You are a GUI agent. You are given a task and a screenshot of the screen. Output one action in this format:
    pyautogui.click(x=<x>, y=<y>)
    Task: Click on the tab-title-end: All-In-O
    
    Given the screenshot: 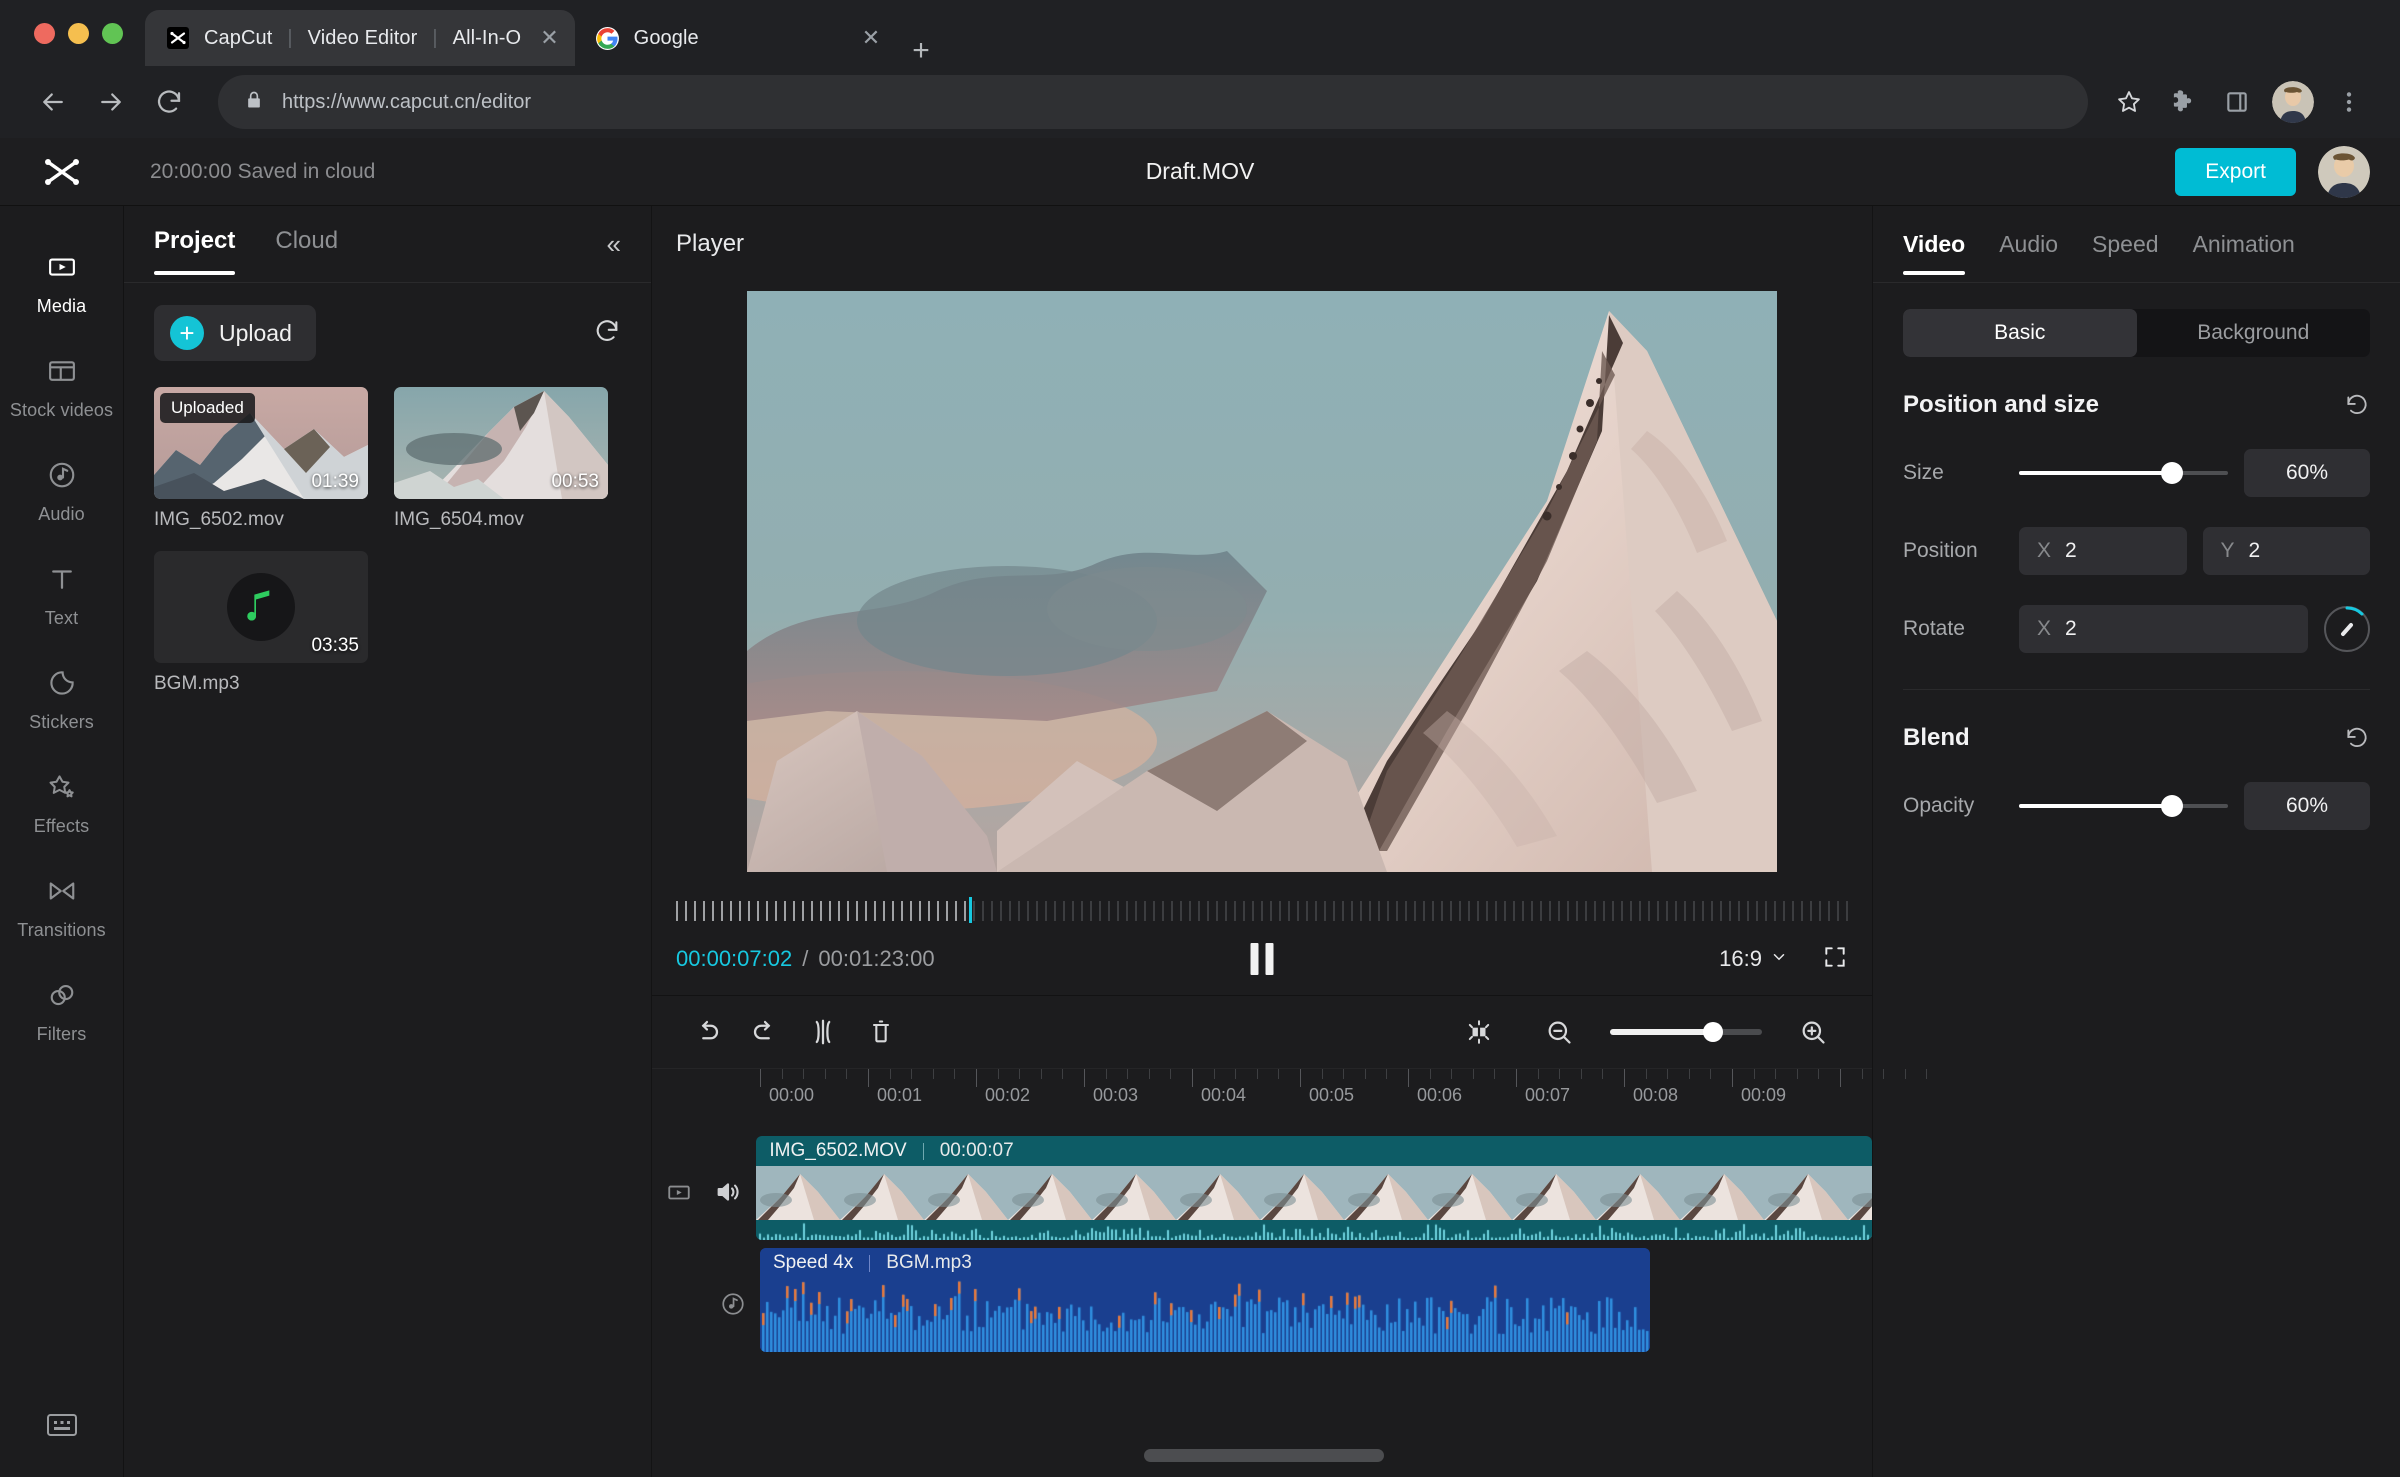 What is the action you would take?
    pyautogui.click(x=487, y=37)
    